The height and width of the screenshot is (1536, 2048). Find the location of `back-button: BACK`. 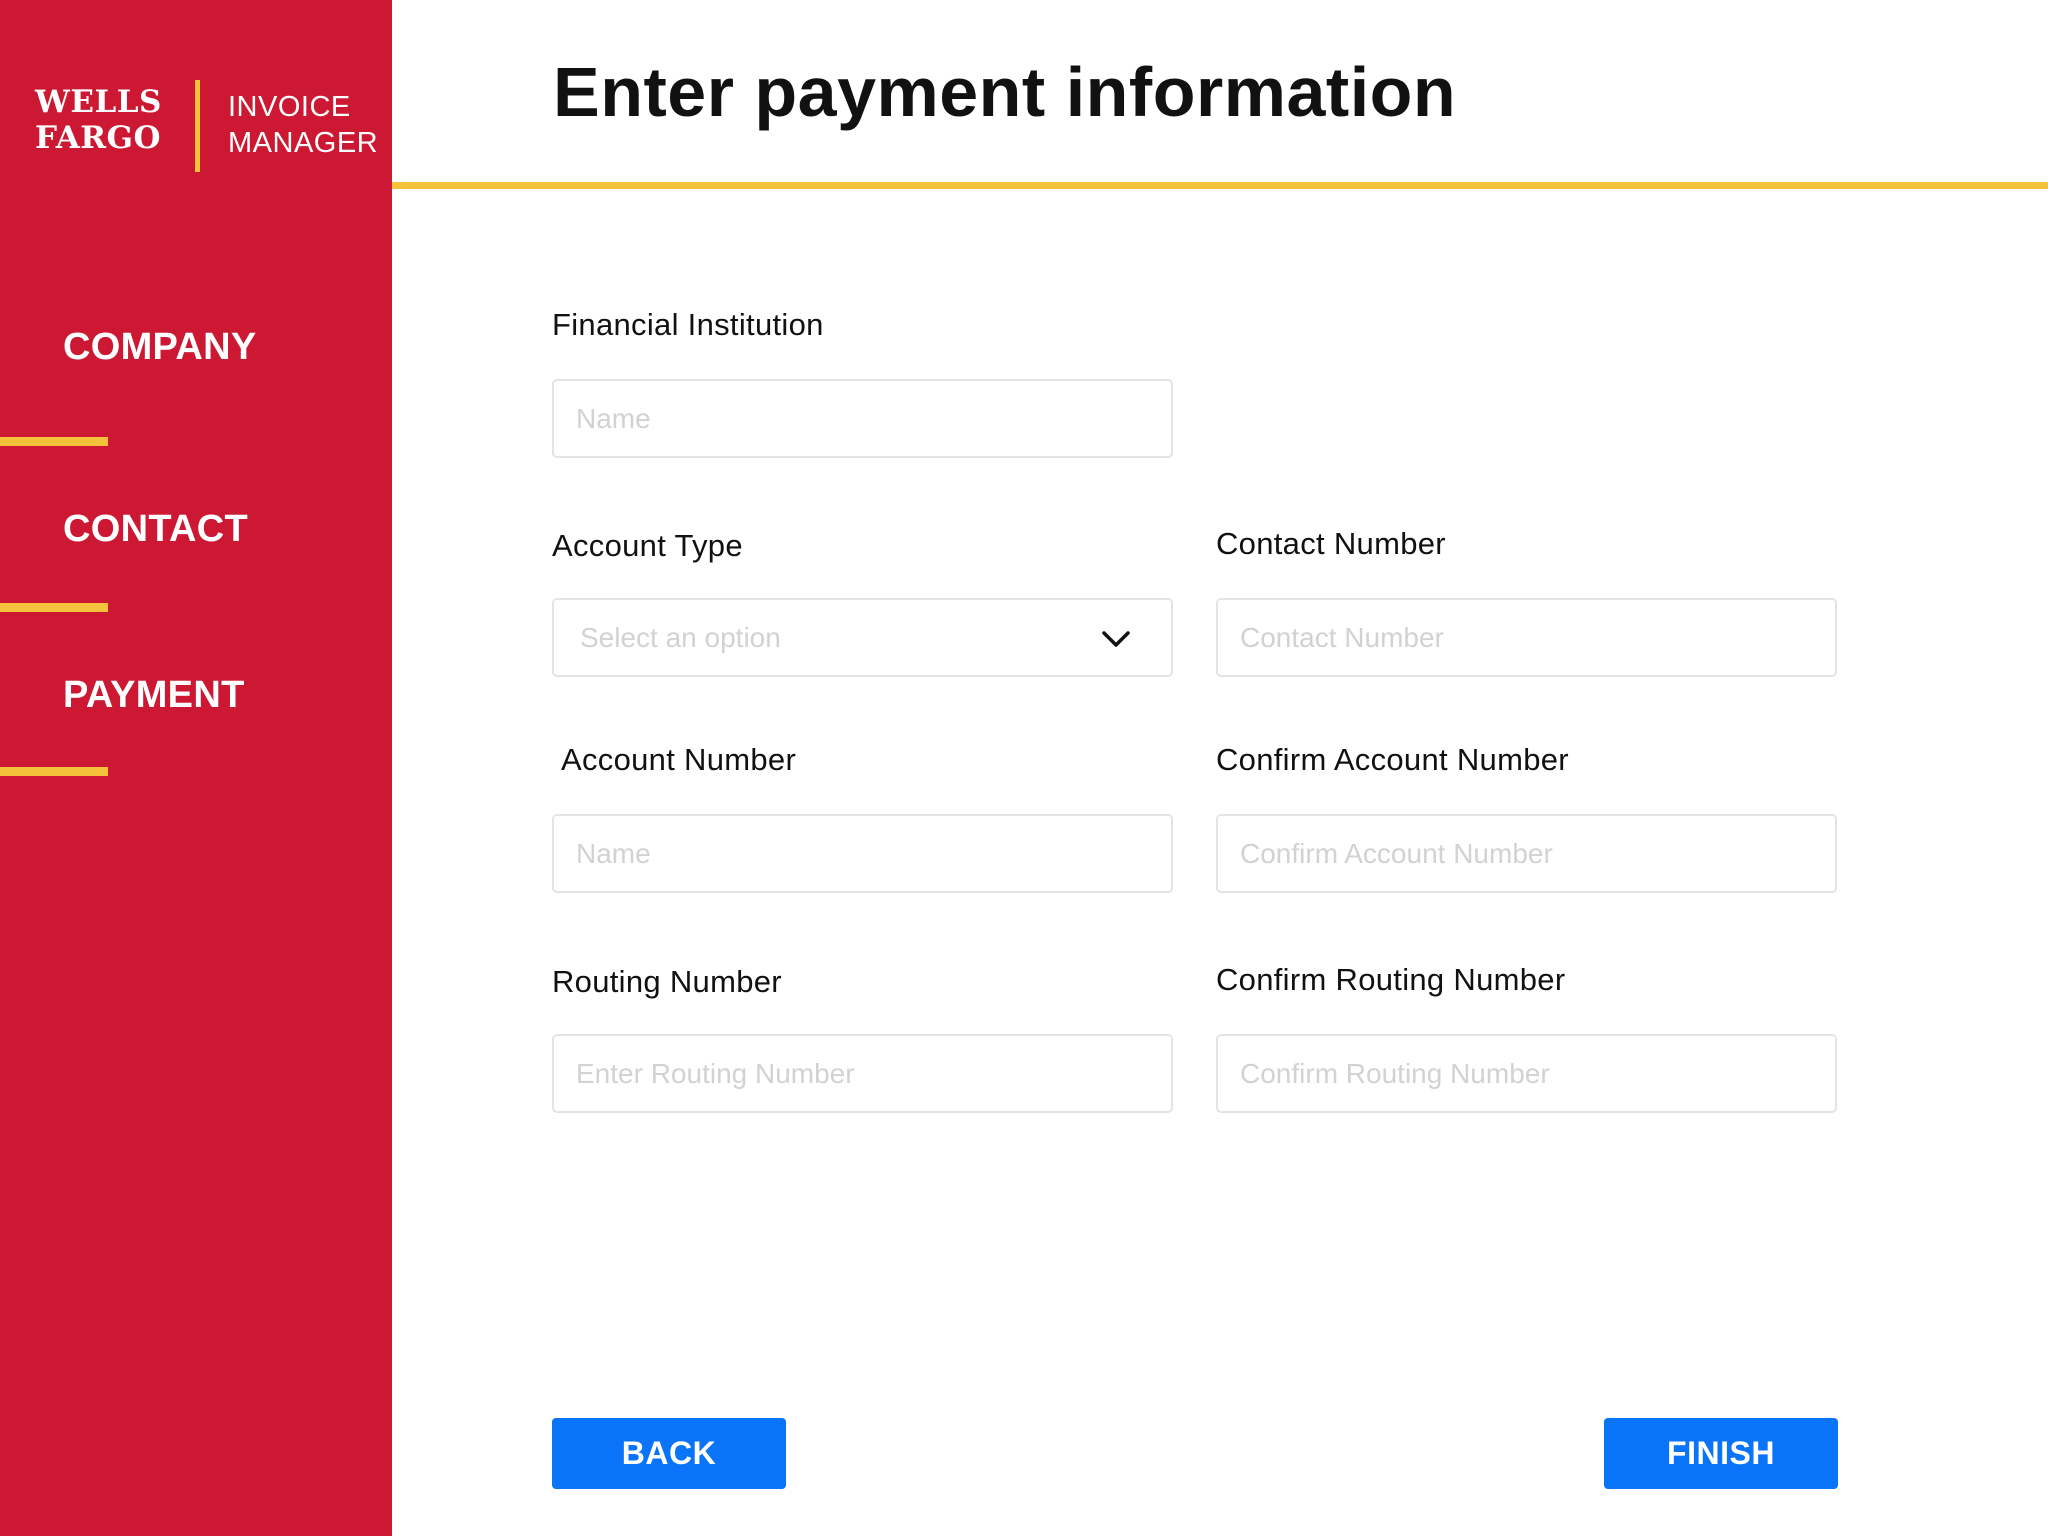

back-button: BACK is located at coordinates (669, 1453).